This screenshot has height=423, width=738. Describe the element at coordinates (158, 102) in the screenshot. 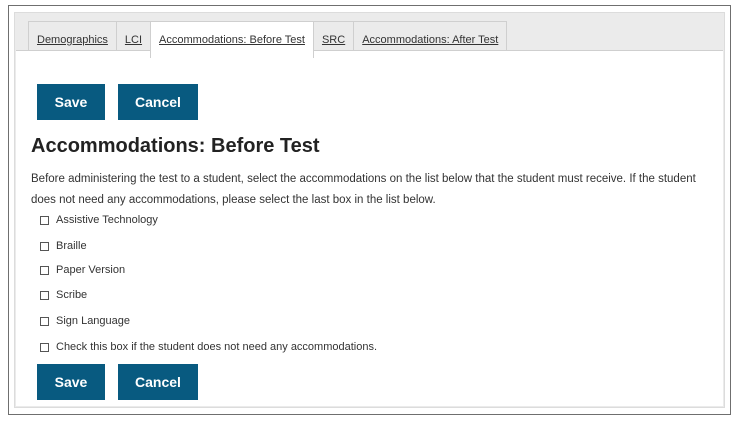

I see `cancel-button-top: Cancel` at that location.